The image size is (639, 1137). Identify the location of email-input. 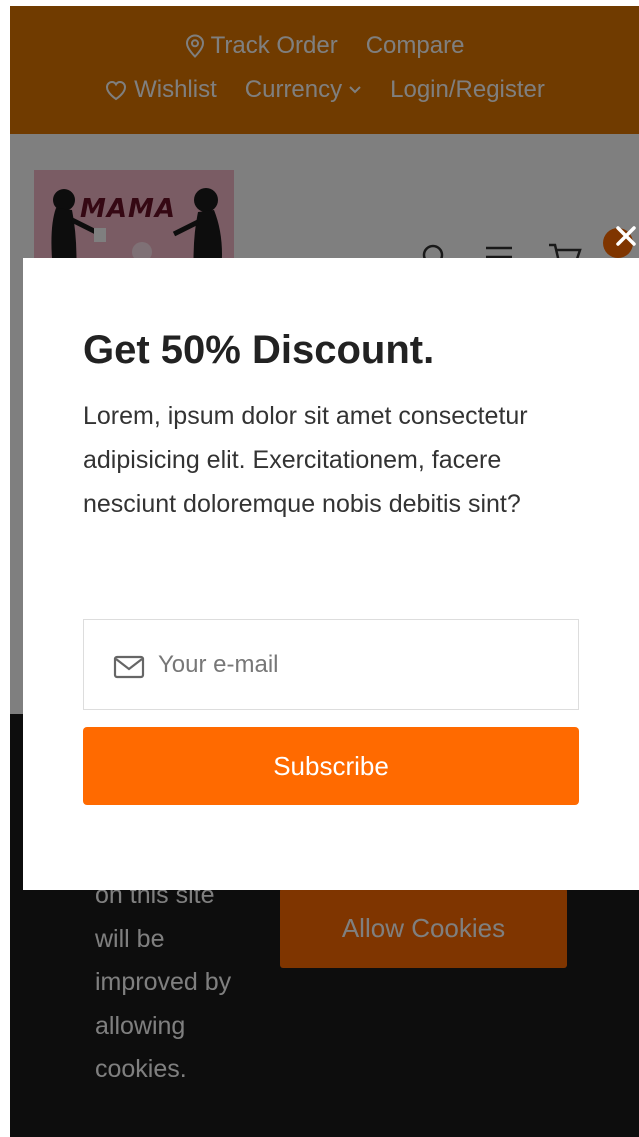
(358, 665).